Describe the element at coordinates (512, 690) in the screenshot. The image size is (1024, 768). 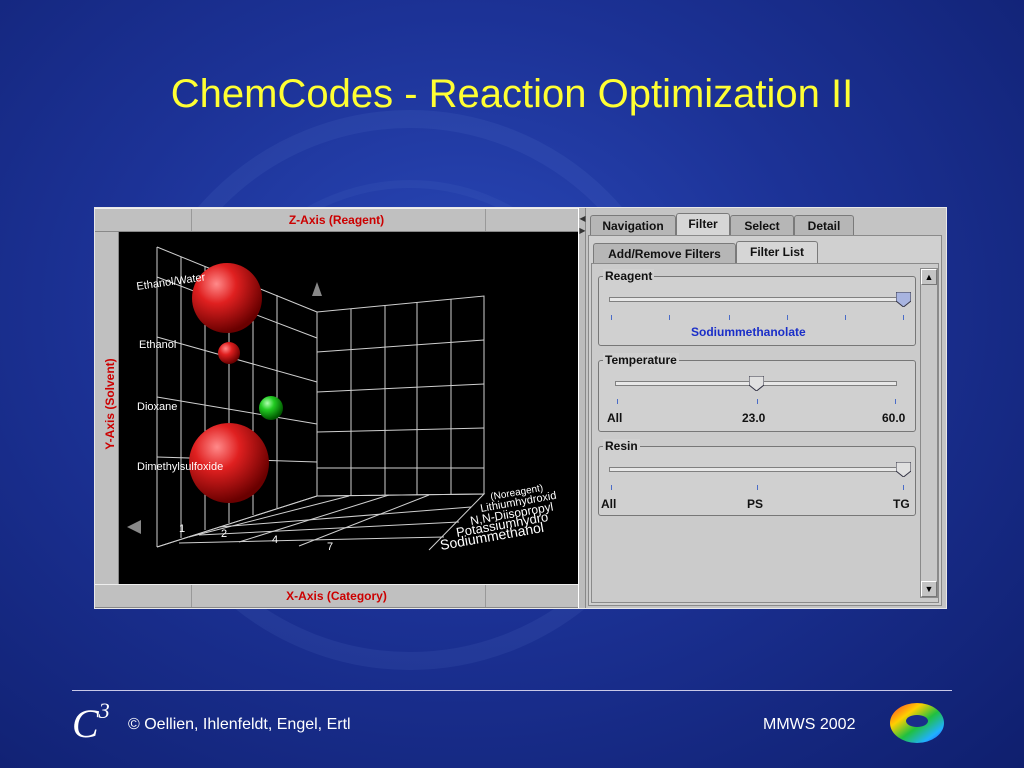
I see `footer-rule` at that location.